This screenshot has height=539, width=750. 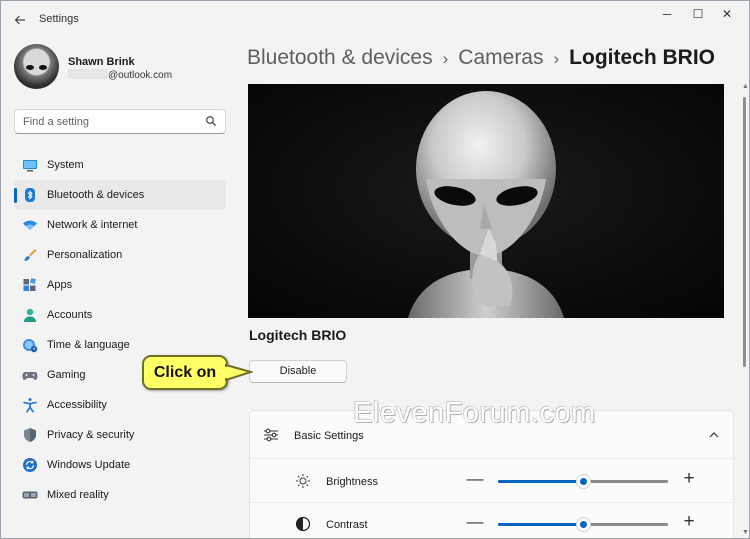 I want to click on gamepad-icon, so click(x=30, y=376).